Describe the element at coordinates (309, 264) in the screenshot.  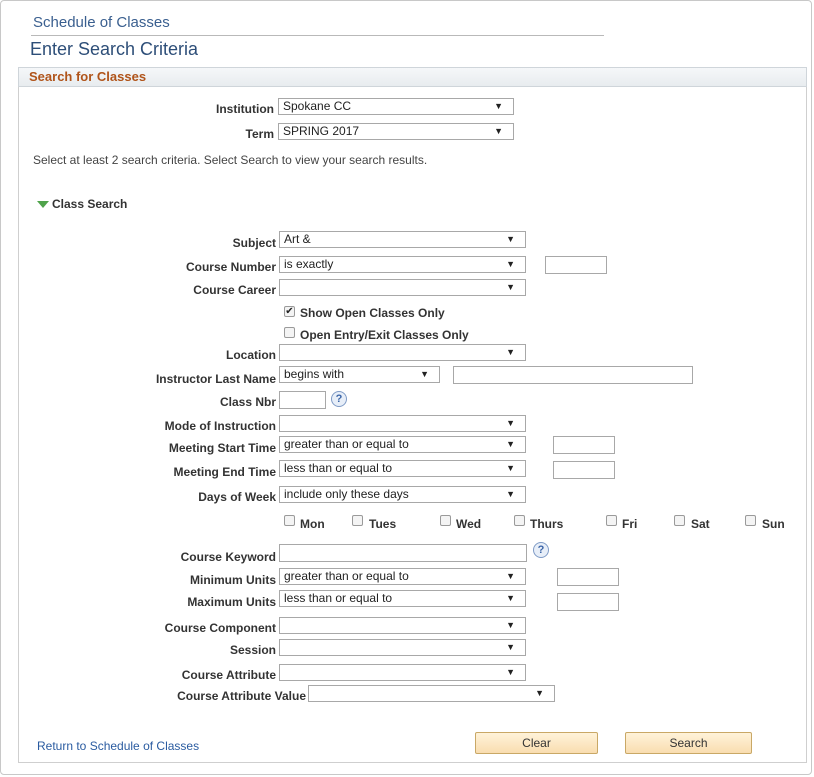
I see `course-number-operator-value: is exactly` at that location.